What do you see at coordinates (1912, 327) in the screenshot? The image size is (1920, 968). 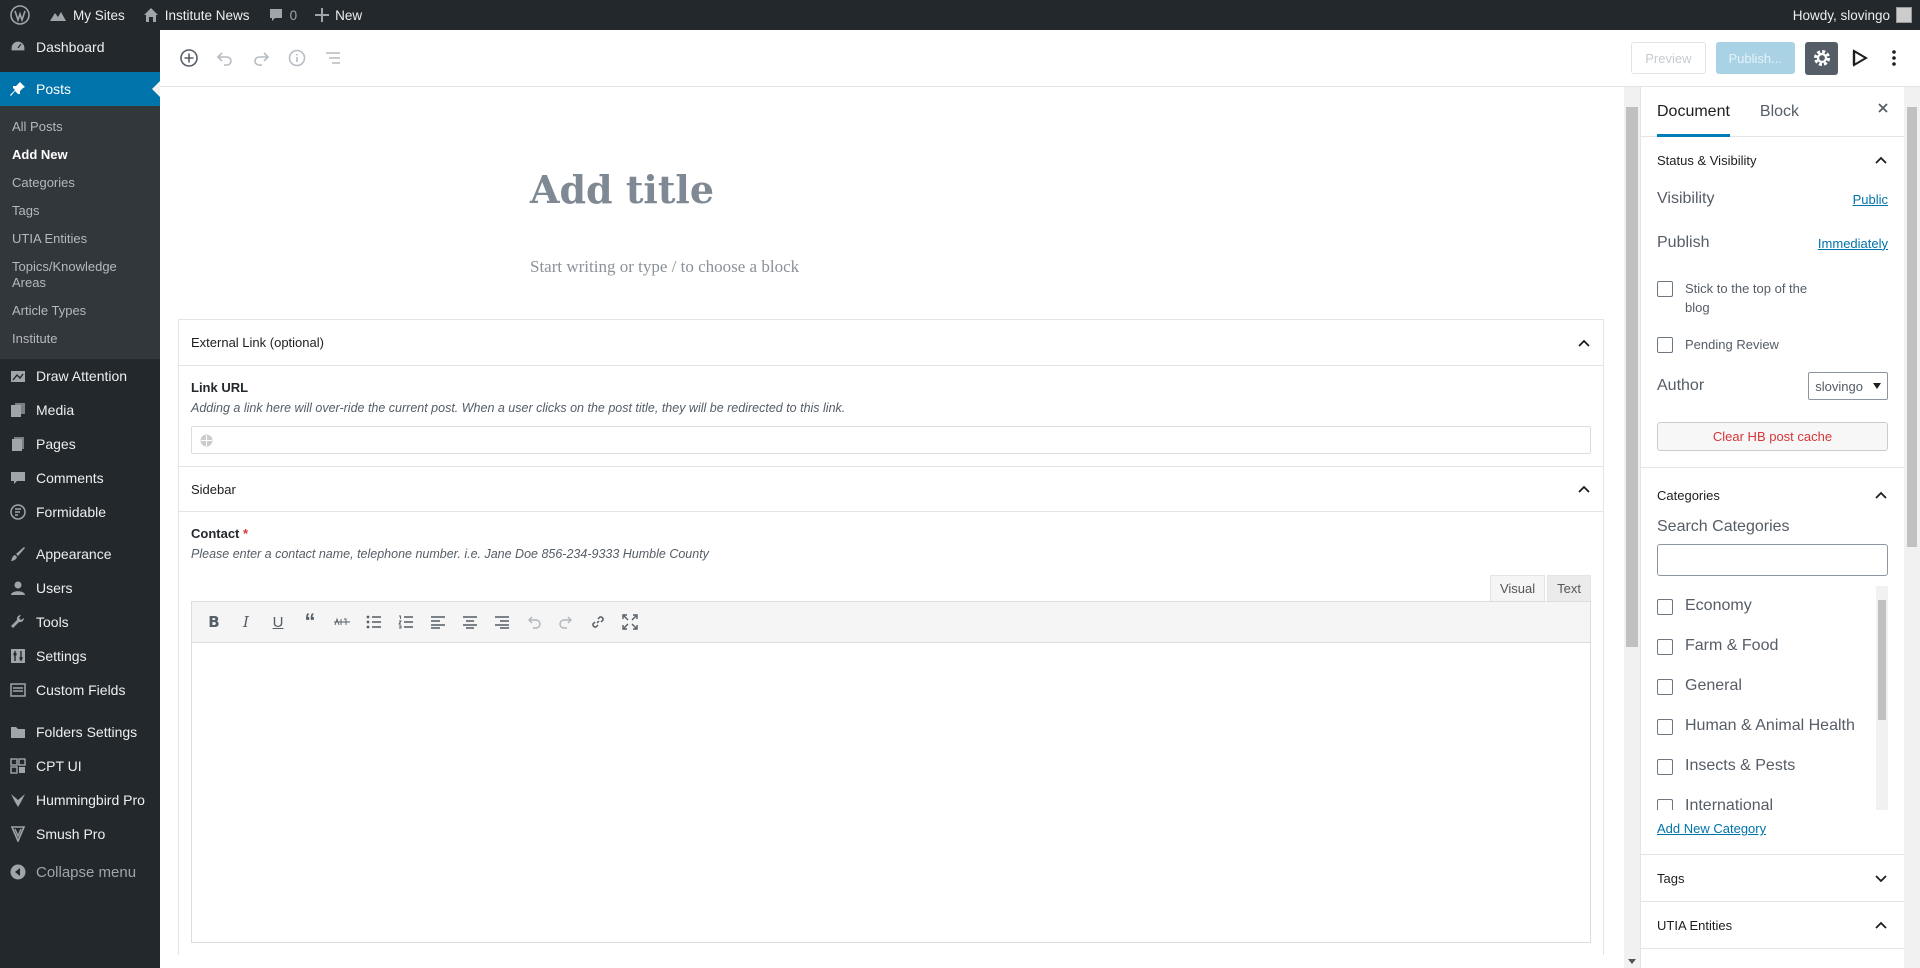 I see `settings-scrollbar-thumb` at bounding box center [1912, 327].